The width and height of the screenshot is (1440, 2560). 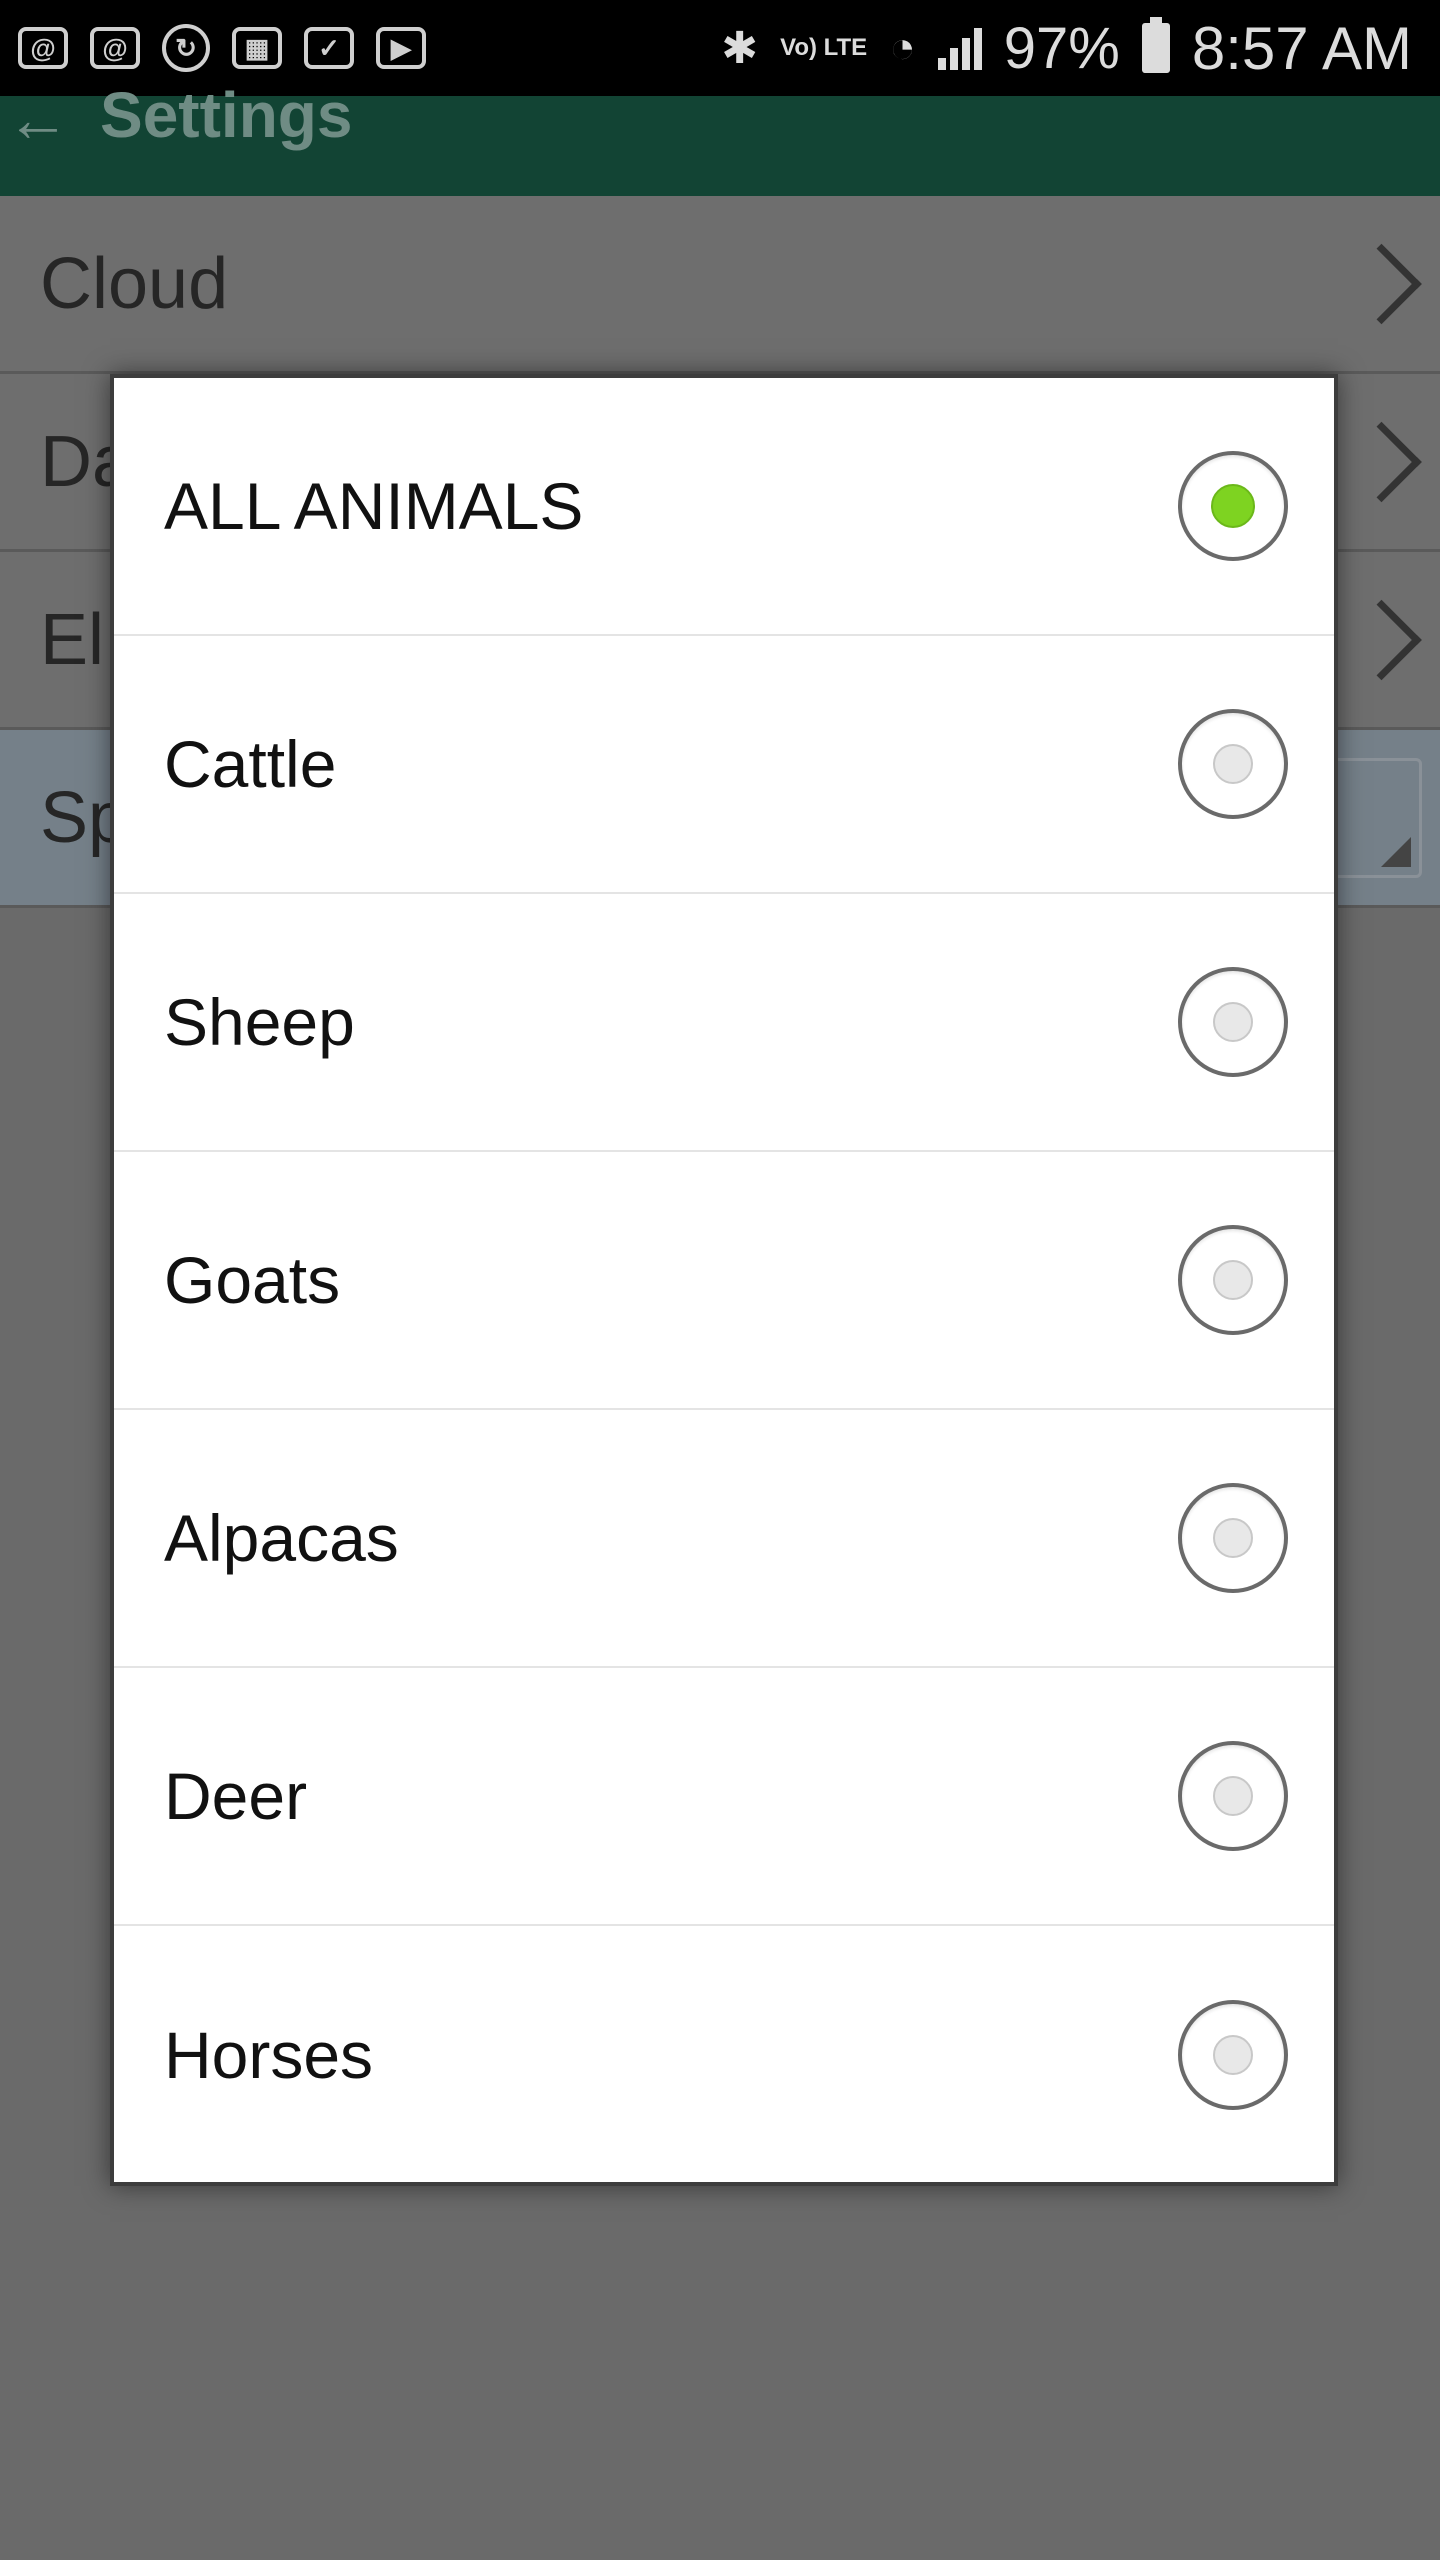 What do you see at coordinates (115, 48) in the screenshot?
I see `email-alt-icon: @` at bounding box center [115, 48].